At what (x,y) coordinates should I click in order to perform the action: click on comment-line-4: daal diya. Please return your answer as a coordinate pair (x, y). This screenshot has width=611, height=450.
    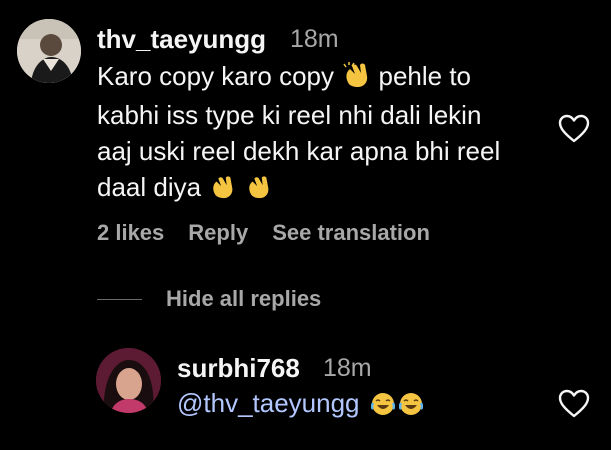
    Looking at the image, I should click on (322, 188).